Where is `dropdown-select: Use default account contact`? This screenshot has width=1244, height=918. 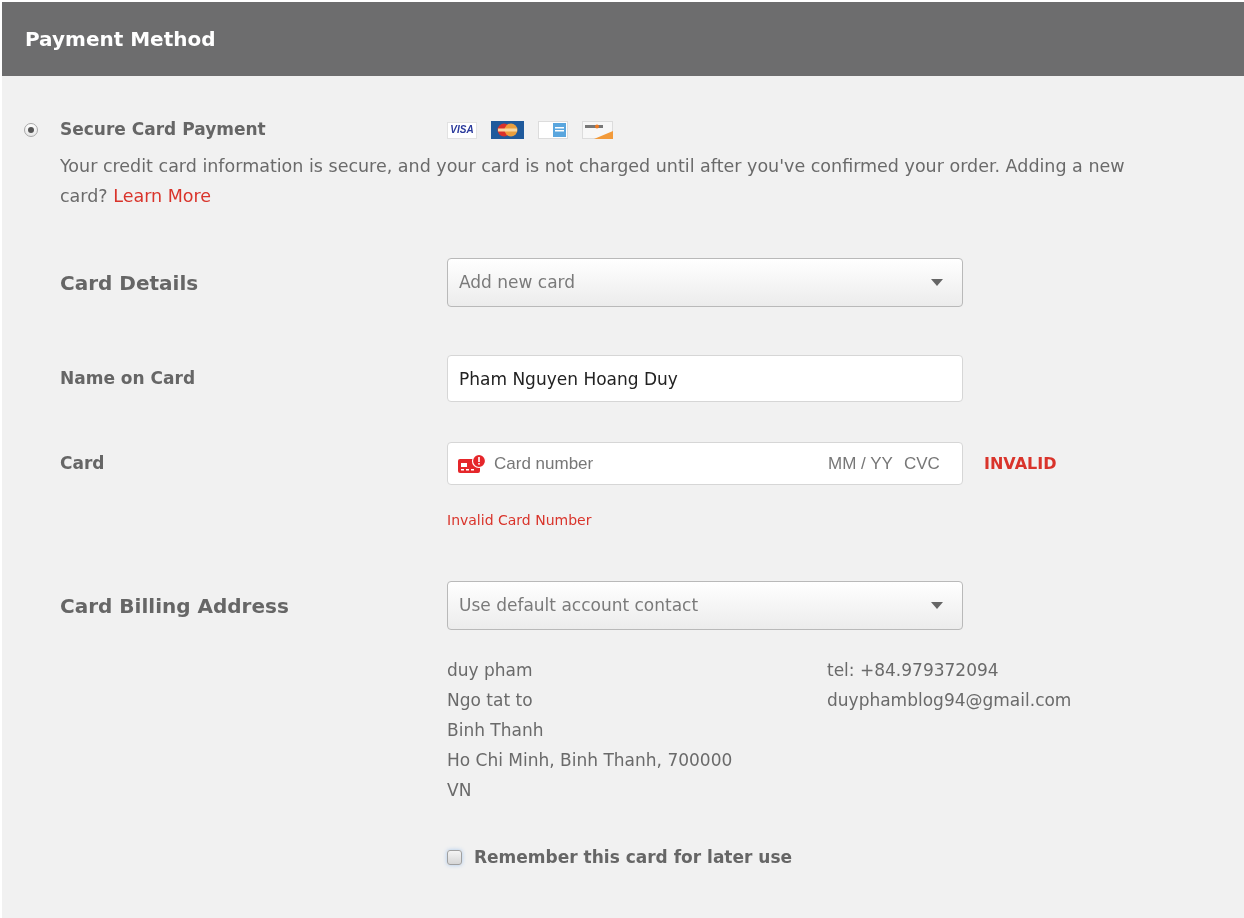
dropdown-select: Use default account contact is located at coordinates (705, 605).